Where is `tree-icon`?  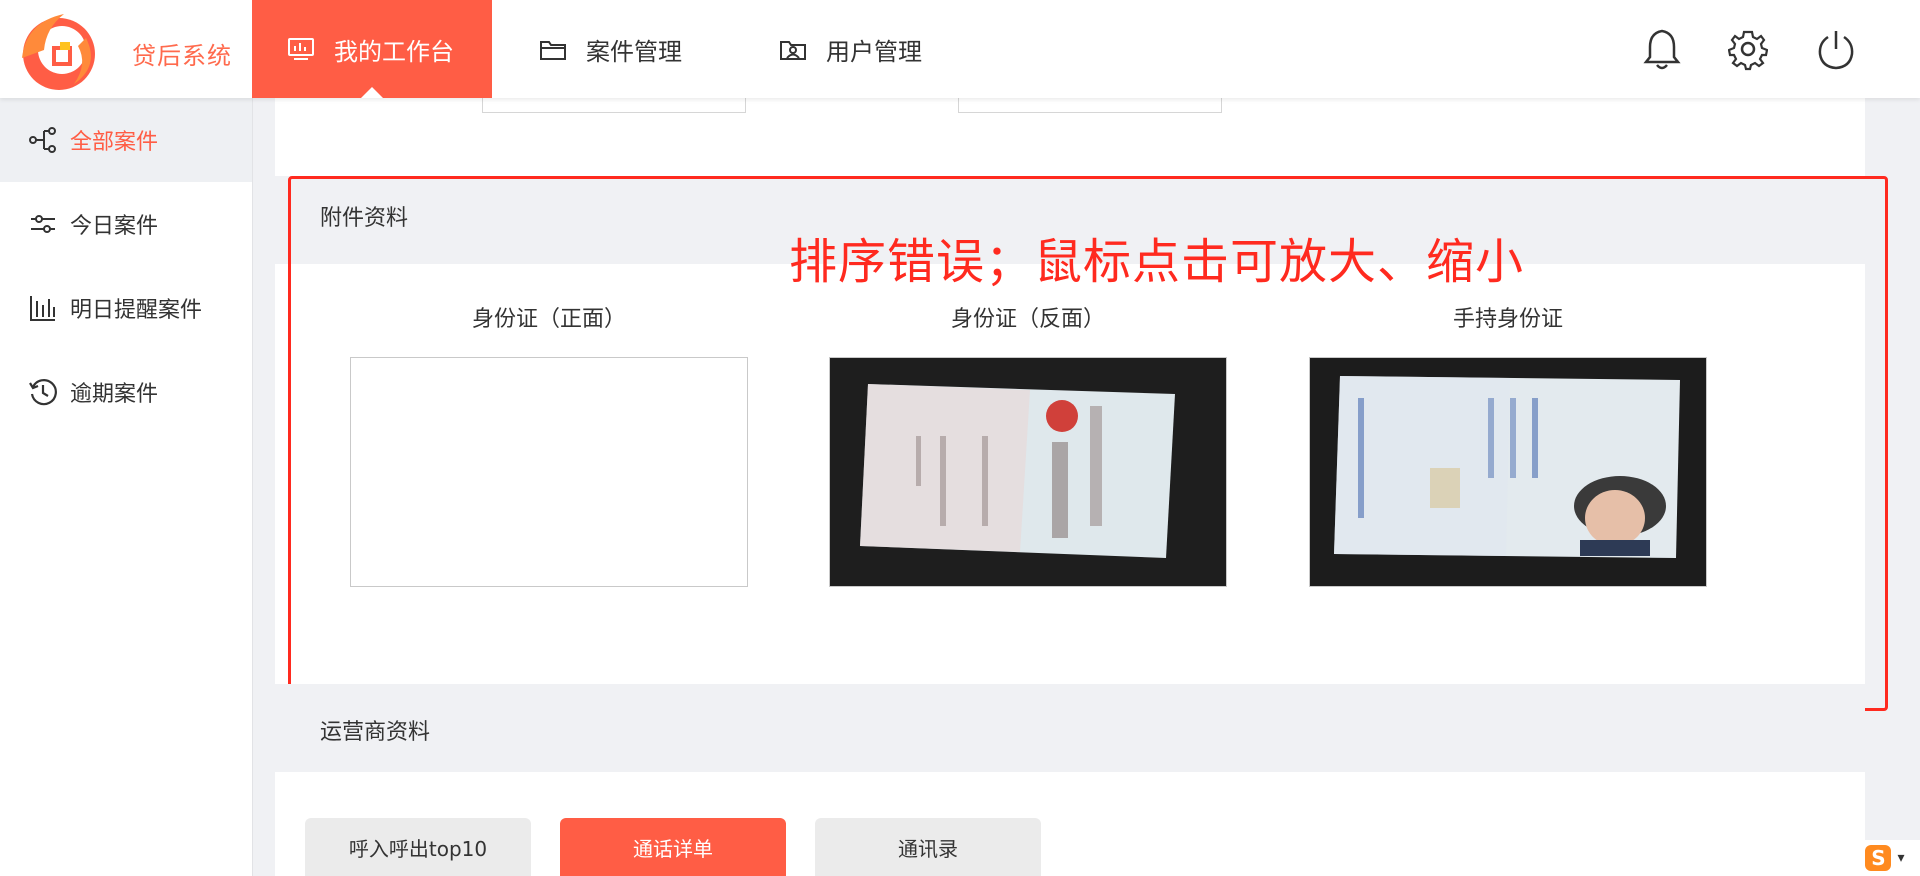
tree-icon is located at coordinates (42, 140).